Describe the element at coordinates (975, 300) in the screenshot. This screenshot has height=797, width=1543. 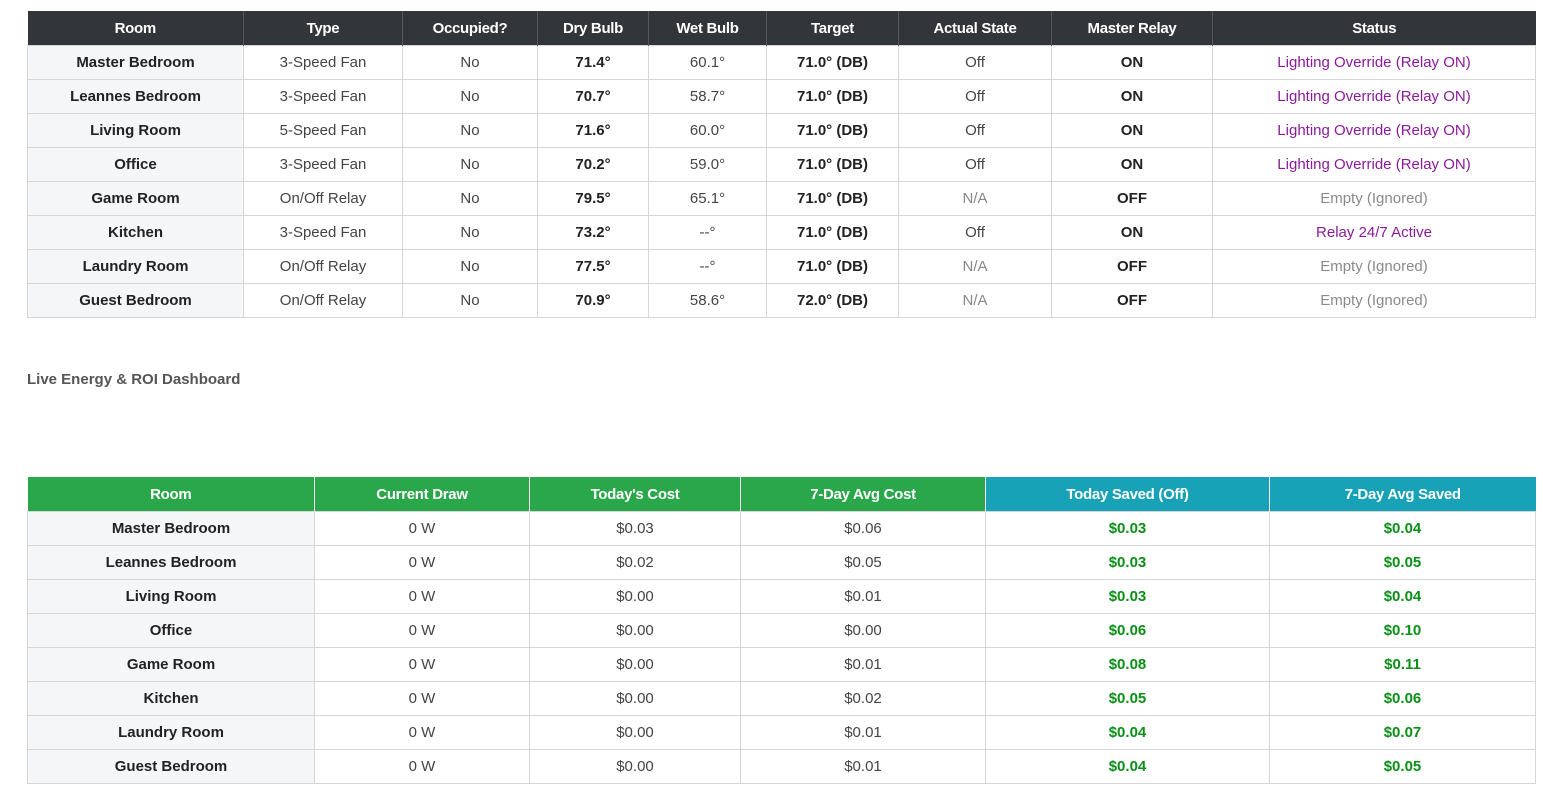
I see `actual-state-cell: N/A` at that location.